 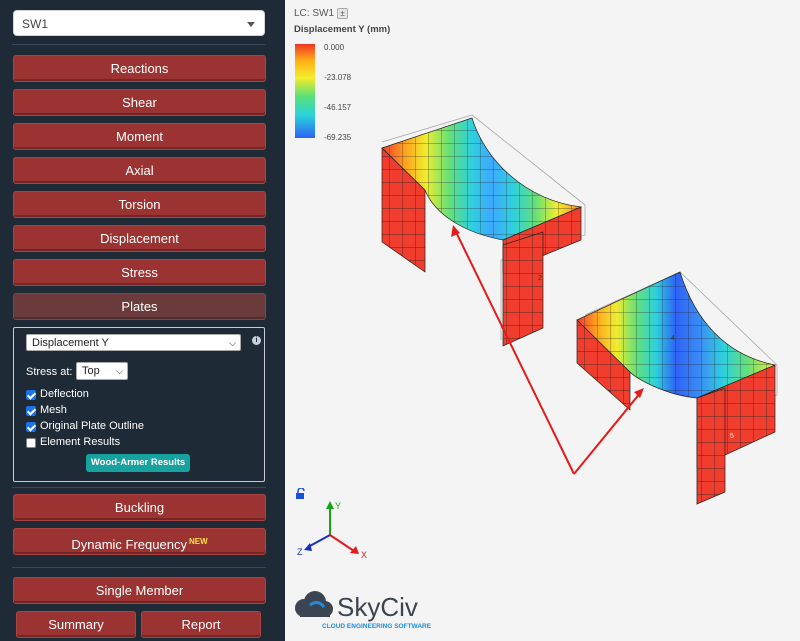 I want to click on shear-button: Shear, so click(x=139, y=102).